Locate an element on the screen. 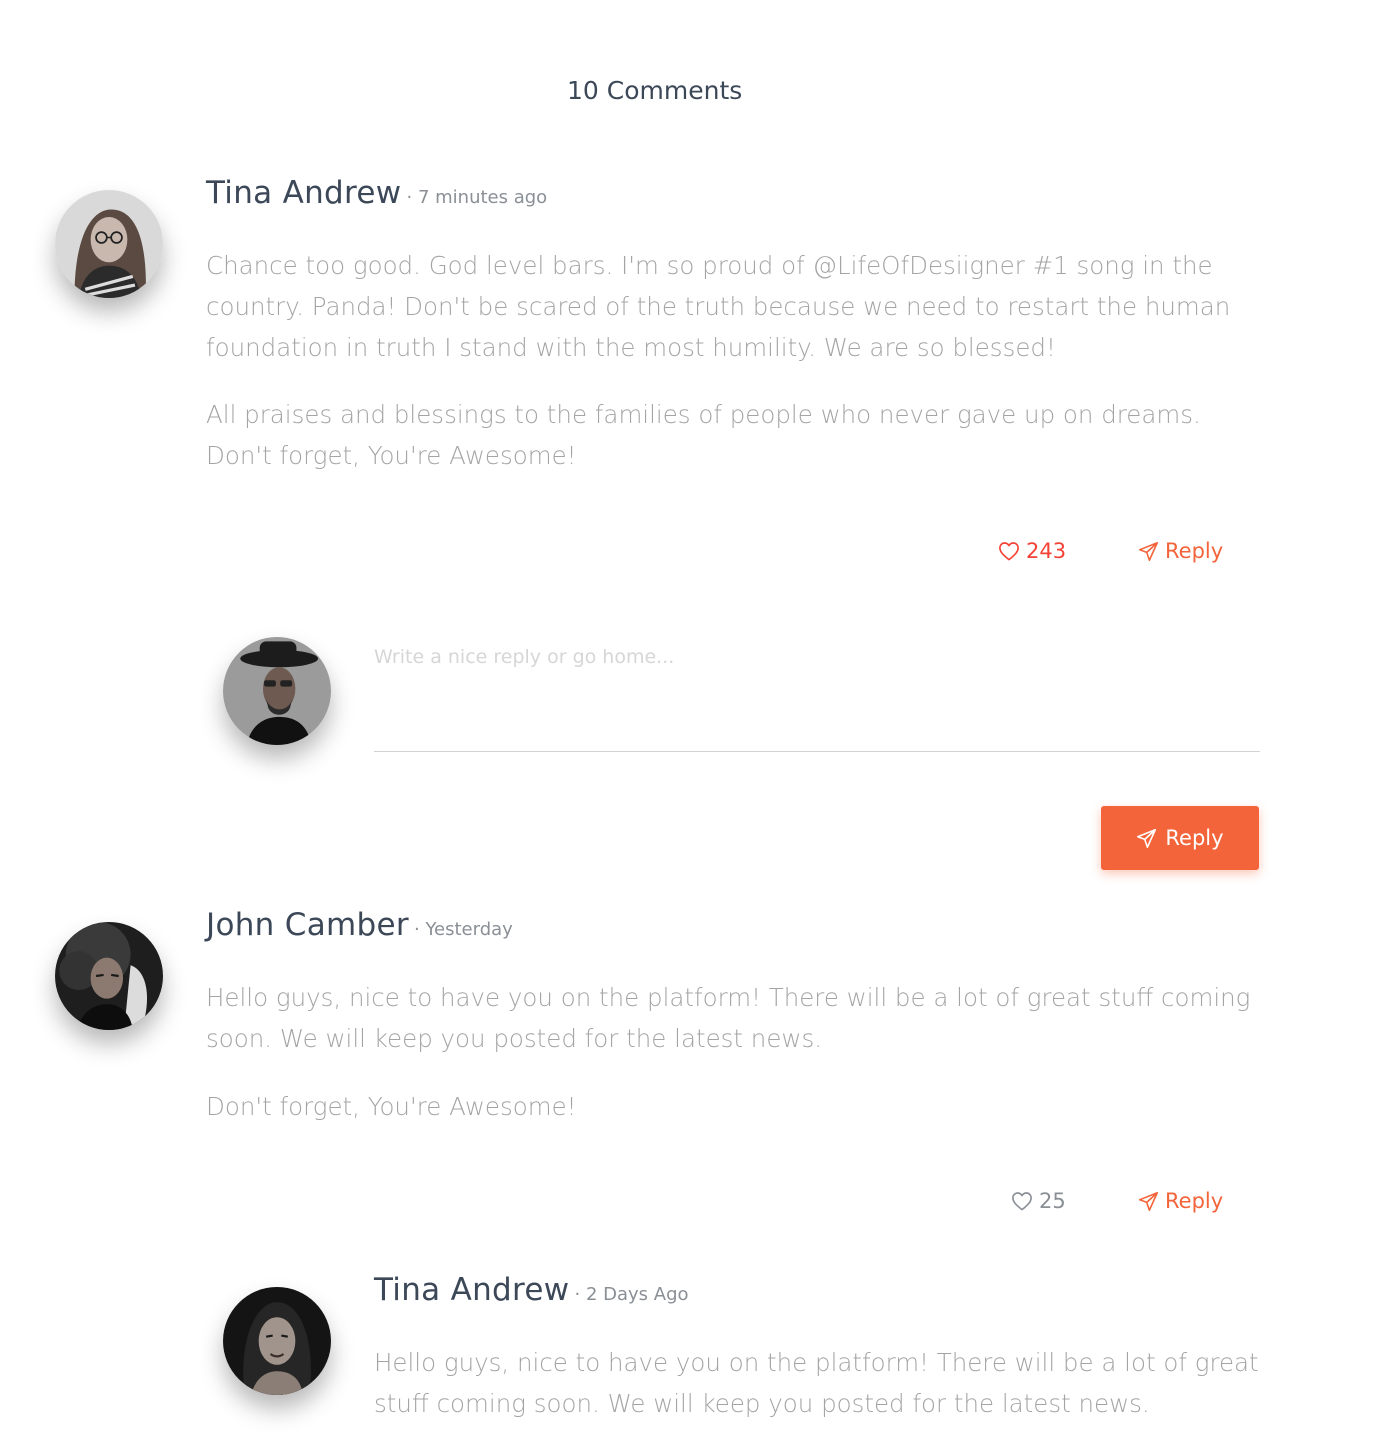 The width and height of the screenshot is (1376, 1450). like-button: 243 is located at coordinates (1032, 551).